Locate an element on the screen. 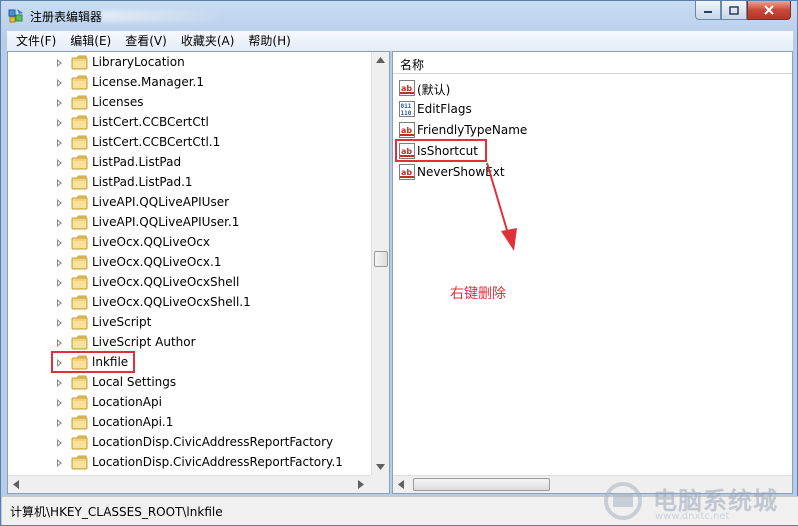 The width and height of the screenshot is (798, 526). tree-item-label: LiveOcx.QQLiveOcxShell is located at coordinates (166, 282).